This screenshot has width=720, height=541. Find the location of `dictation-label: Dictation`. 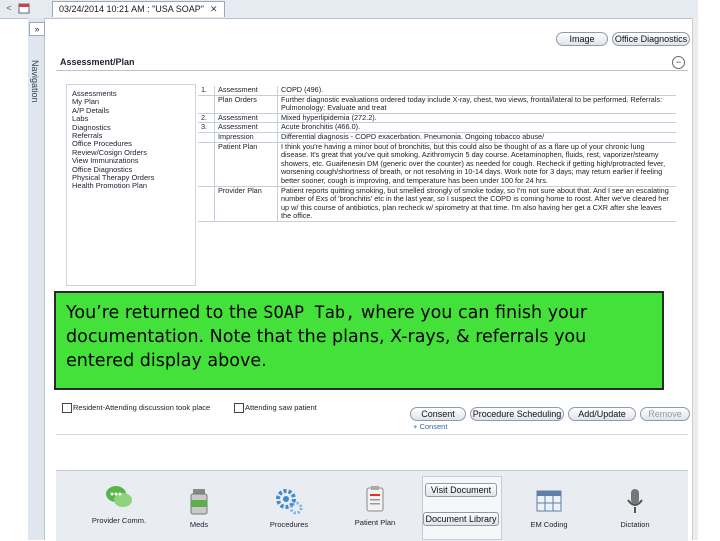

dictation-label: Dictation is located at coordinates (635, 524).